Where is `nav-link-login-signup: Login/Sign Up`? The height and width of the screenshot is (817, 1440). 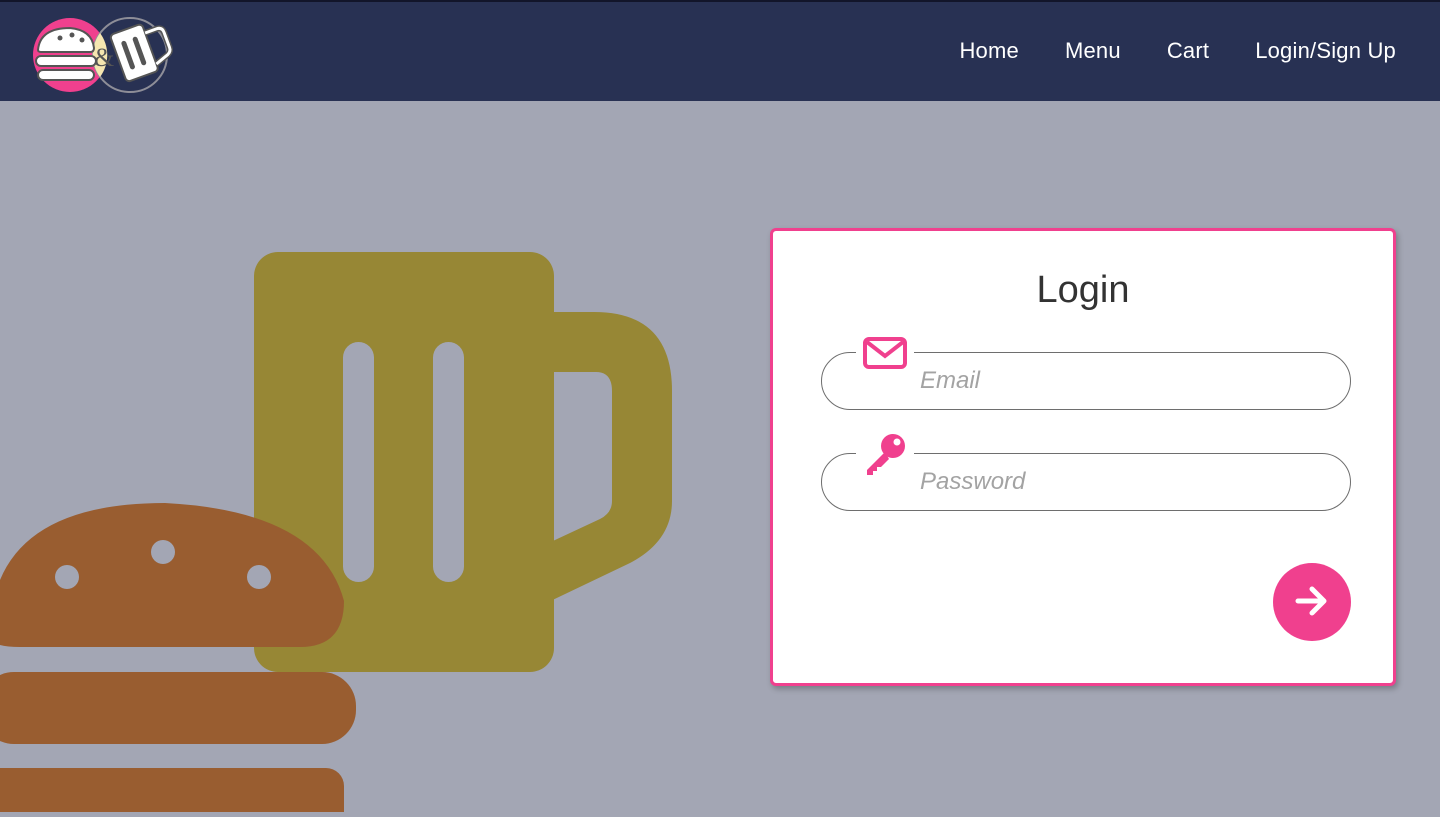
nav-link-login-signup: Login/Sign Up is located at coordinates (1325, 51).